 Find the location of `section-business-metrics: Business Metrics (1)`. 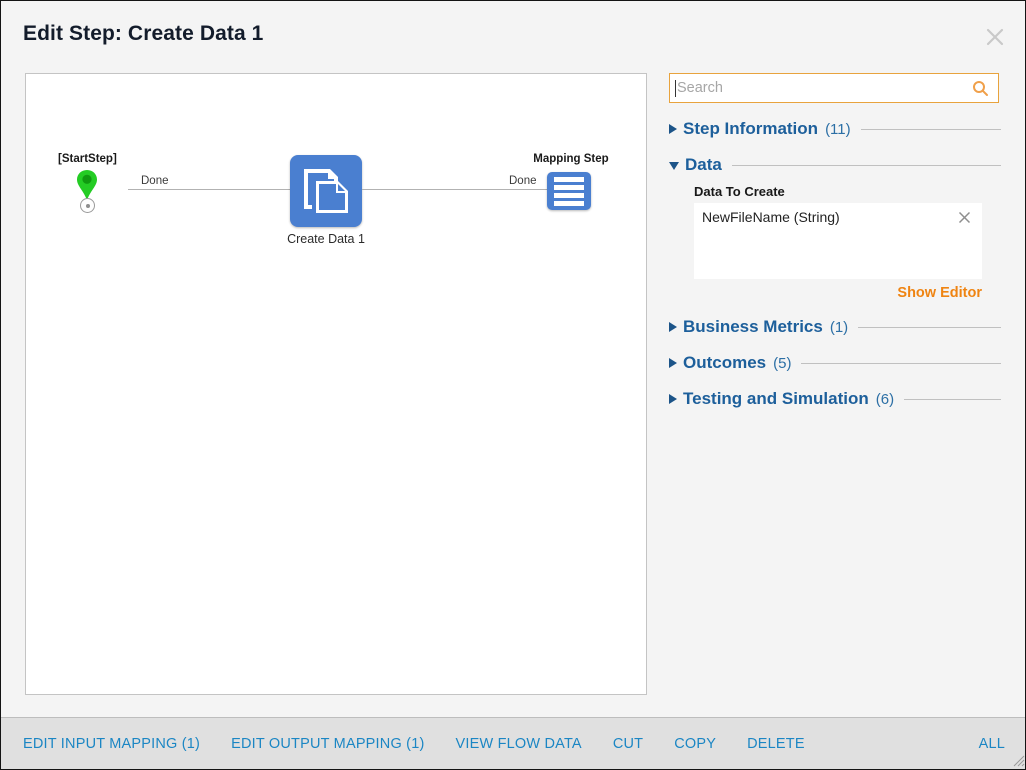

section-business-metrics: Business Metrics (1) is located at coordinates (836, 327).